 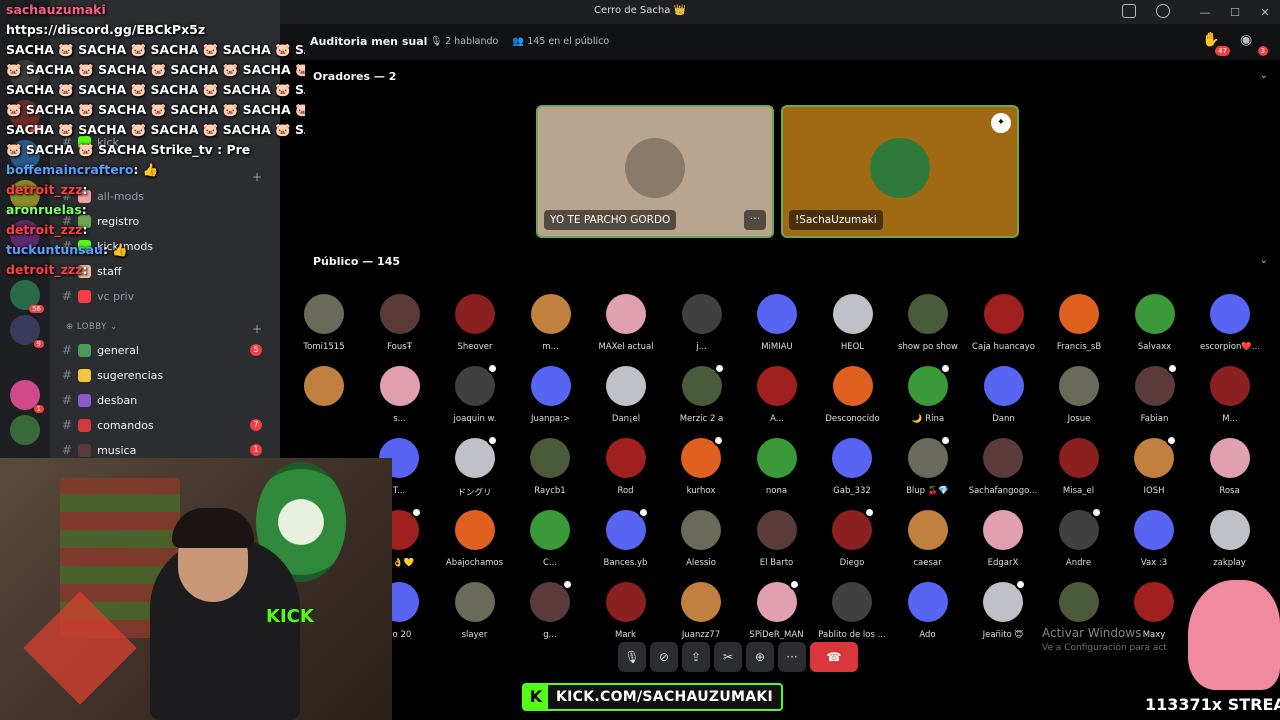 I want to click on audience-member: HEOL, so click(x=853, y=323).